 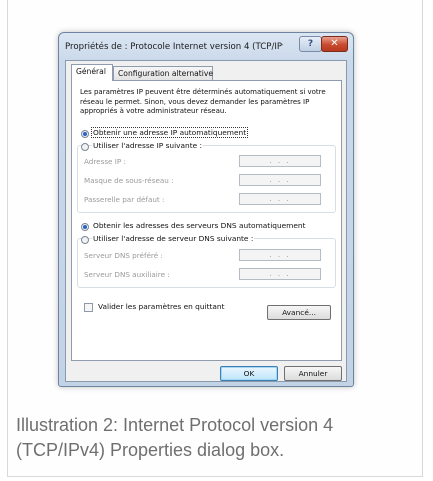 I want to click on help-icon: ?, so click(x=310, y=44).